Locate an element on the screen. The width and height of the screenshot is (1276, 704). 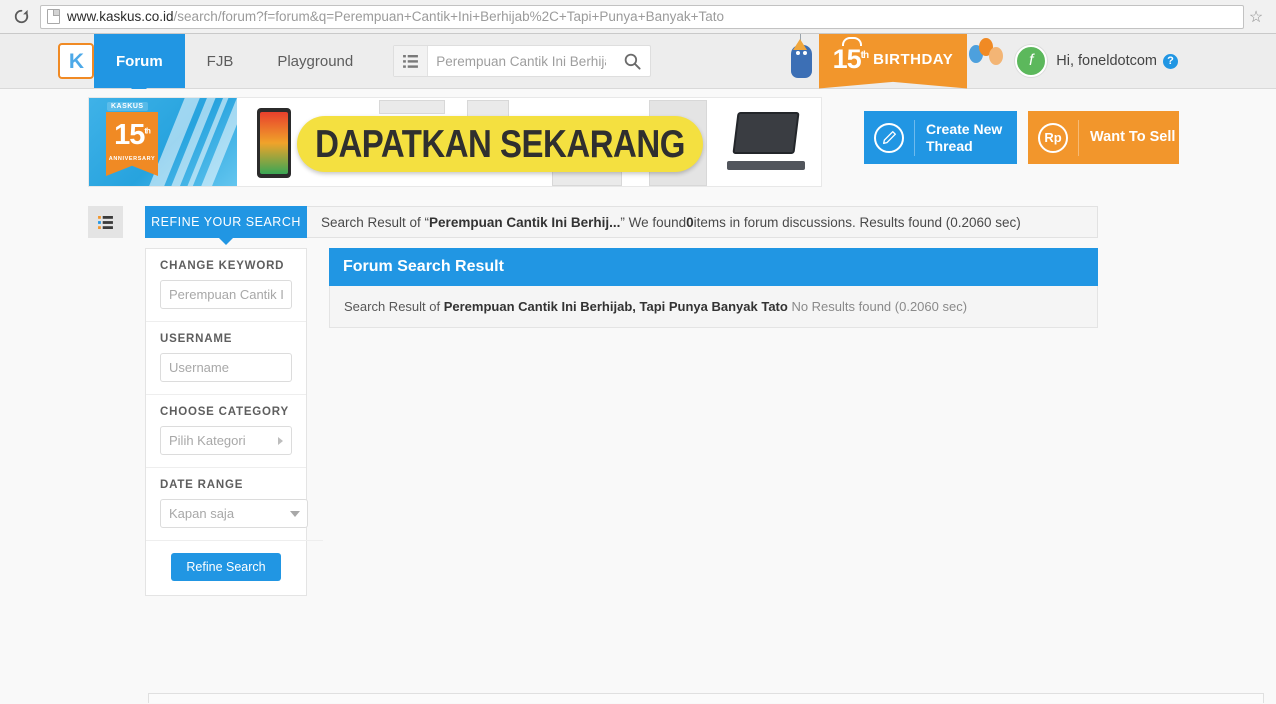
search-icon is located at coordinates (632, 61).